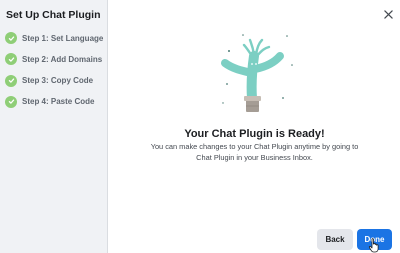 This screenshot has height=253, width=400. I want to click on hand-cursor-icon, so click(373, 245).